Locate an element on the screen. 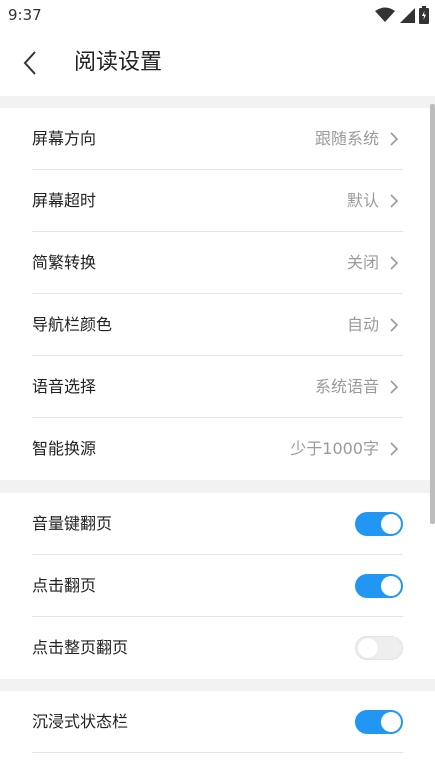 This screenshot has width=435, height=773. tap-full-page-turn-toggle is located at coordinates (379, 648).